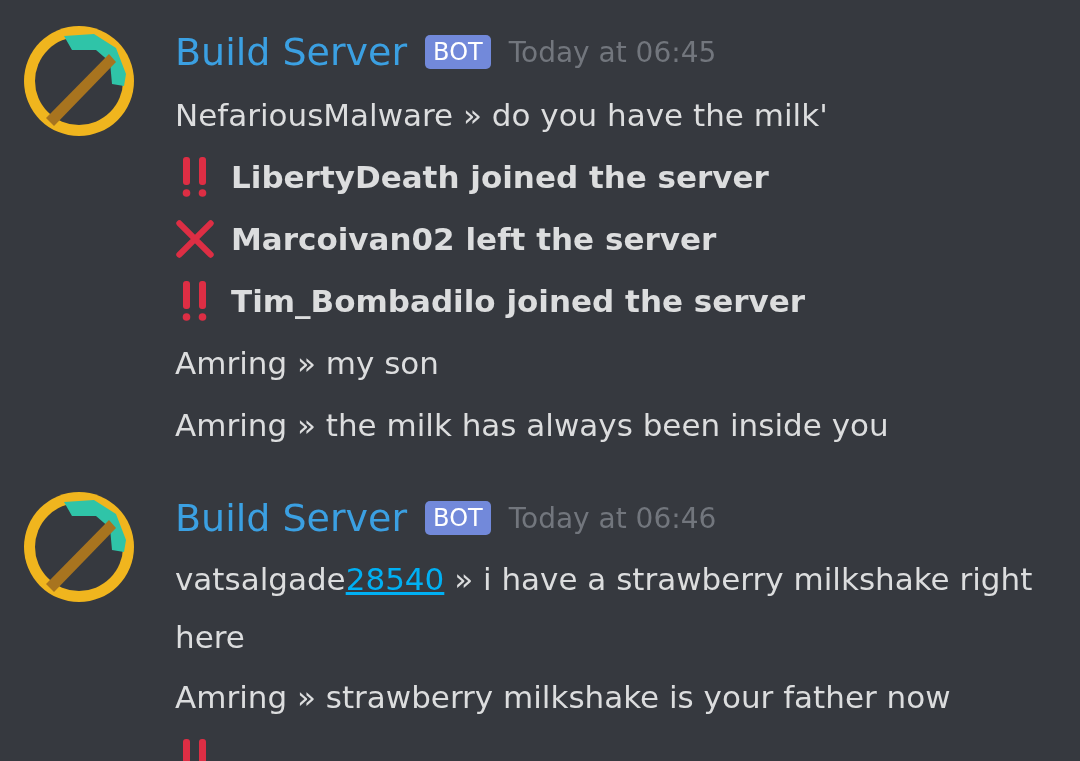 The image size is (1080, 761). What do you see at coordinates (518, 301) in the screenshot?
I see `event-text: Tim_Bombadilo joined the server` at bounding box center [518, 301].